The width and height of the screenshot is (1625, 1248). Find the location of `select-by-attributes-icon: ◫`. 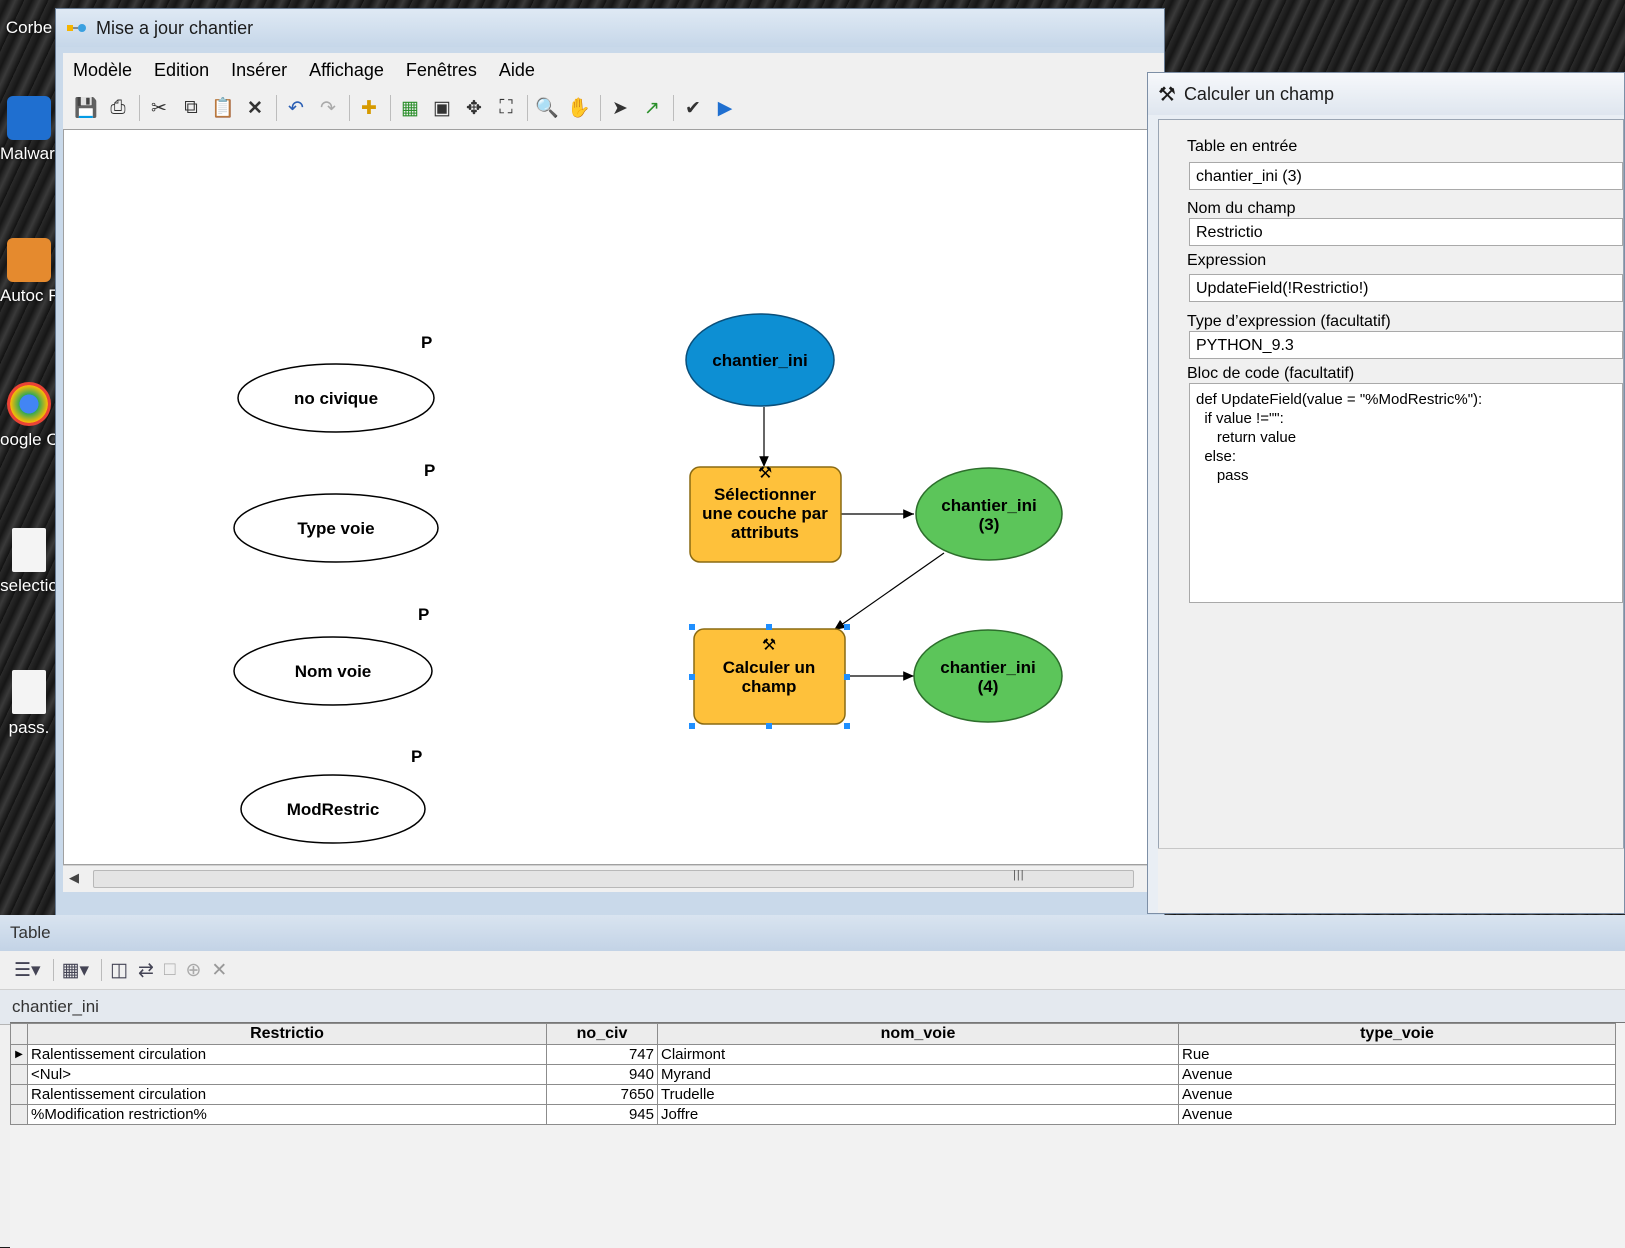

select-by-attributes-icon: ◫ is located at coordinates (119, 970).